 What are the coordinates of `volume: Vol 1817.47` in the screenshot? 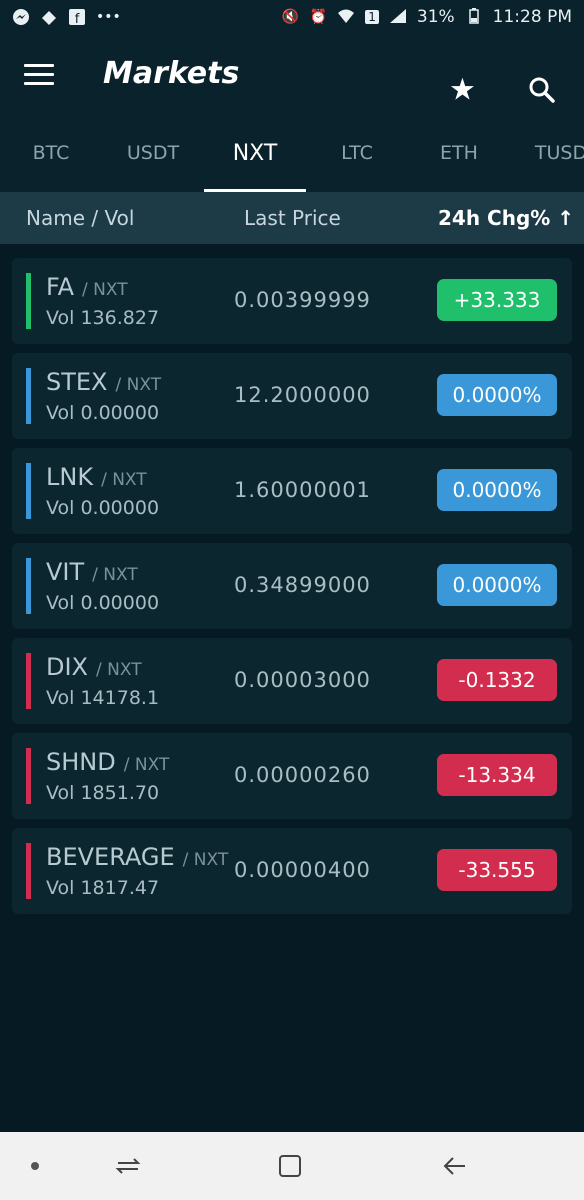 It's located at (103, 888).